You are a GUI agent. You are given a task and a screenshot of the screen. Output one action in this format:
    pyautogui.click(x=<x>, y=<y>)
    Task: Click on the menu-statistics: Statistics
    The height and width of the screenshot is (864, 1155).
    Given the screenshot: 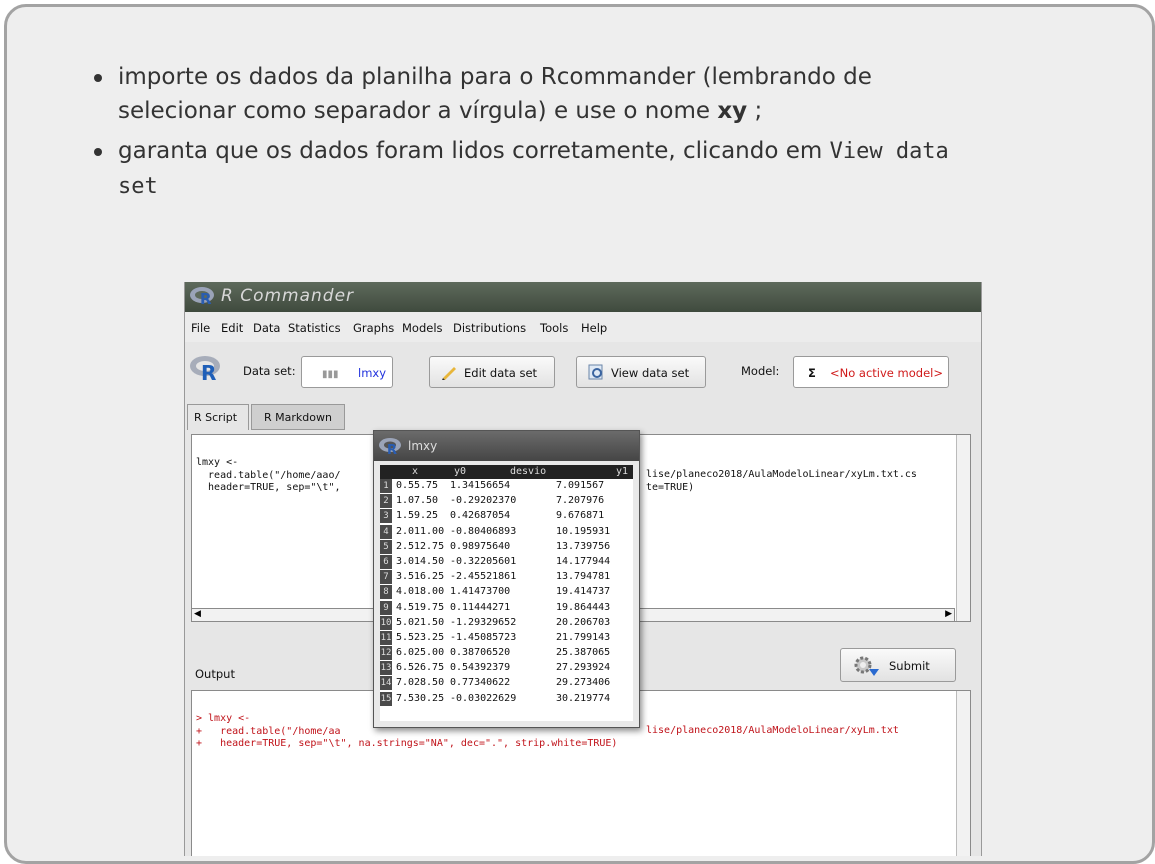 What is the action you would take?
    pyautogui.click(x=314, y=328)
    